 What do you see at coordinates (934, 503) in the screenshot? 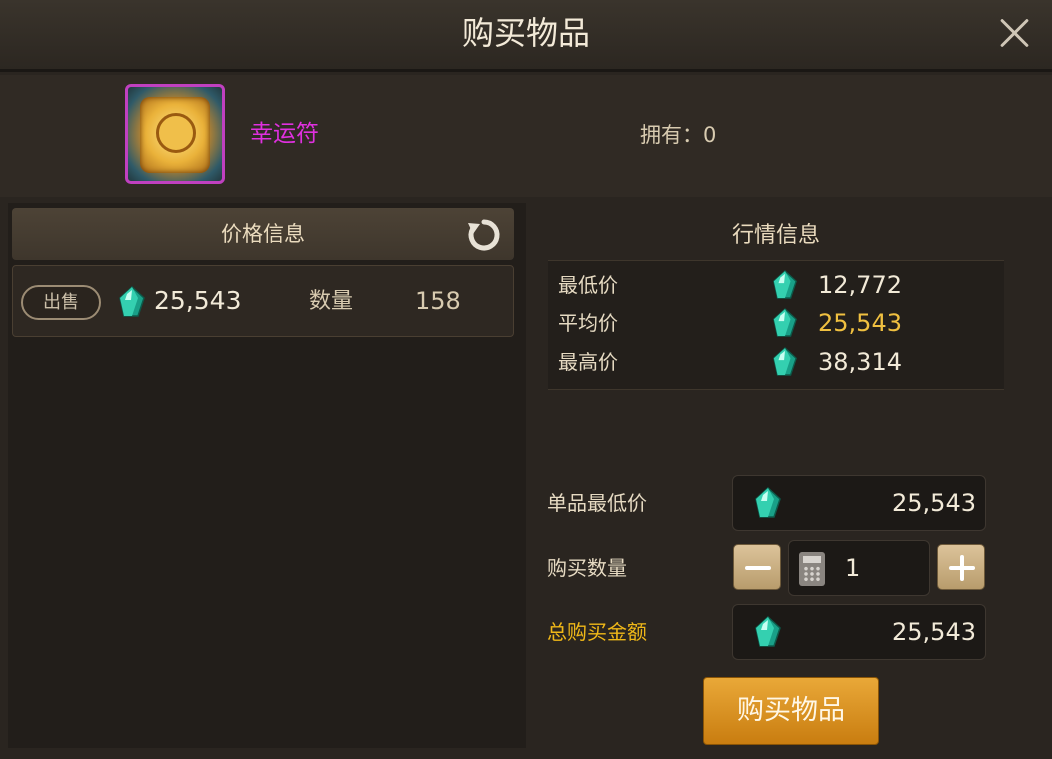
I see `unit-min-price-value: 25,543` at bounding box center [934, 503].